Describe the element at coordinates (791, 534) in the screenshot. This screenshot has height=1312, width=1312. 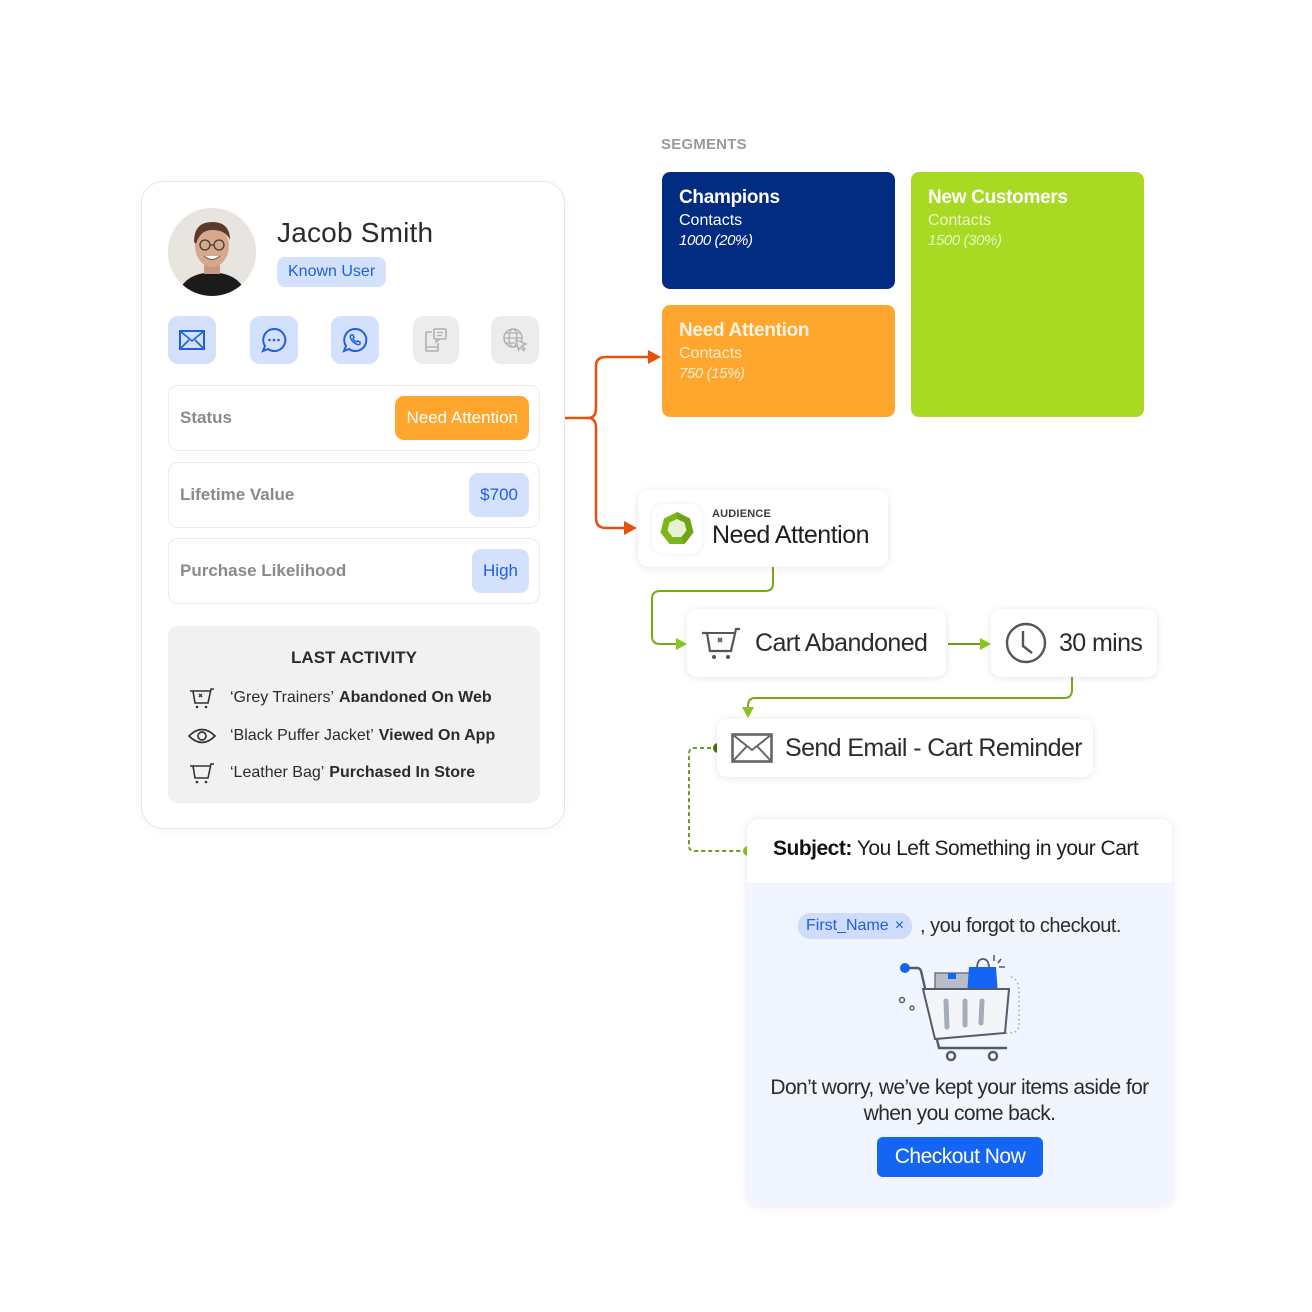
I see `audience-title: Need Attention` at that location.